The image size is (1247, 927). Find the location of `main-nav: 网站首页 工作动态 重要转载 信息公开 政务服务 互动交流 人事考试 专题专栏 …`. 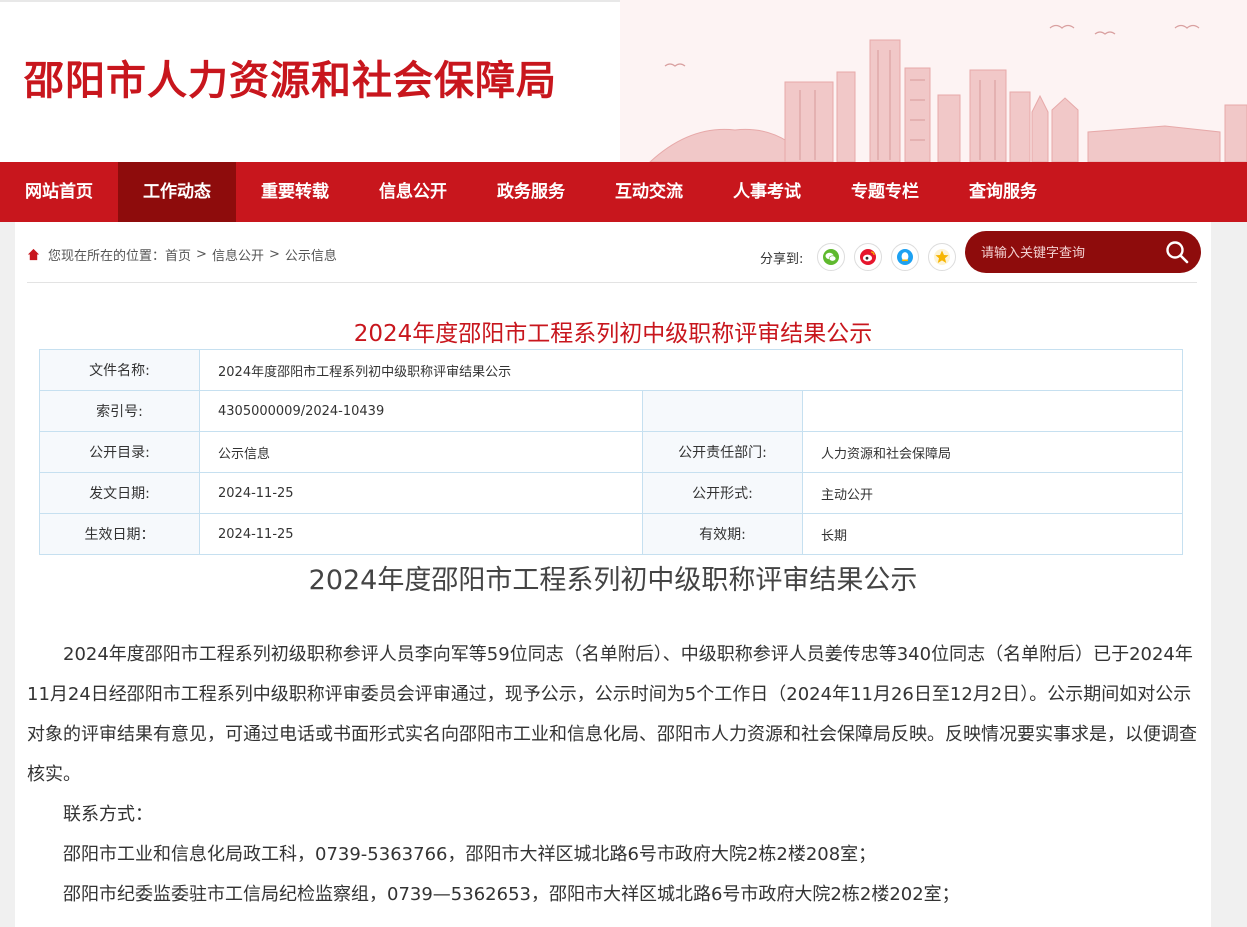

main-nav: 网站首页 工作动态 重要转载 信息公开 政务服务 互动交流 人事考试 专题专栏 … is located at coordinates (623, 192).